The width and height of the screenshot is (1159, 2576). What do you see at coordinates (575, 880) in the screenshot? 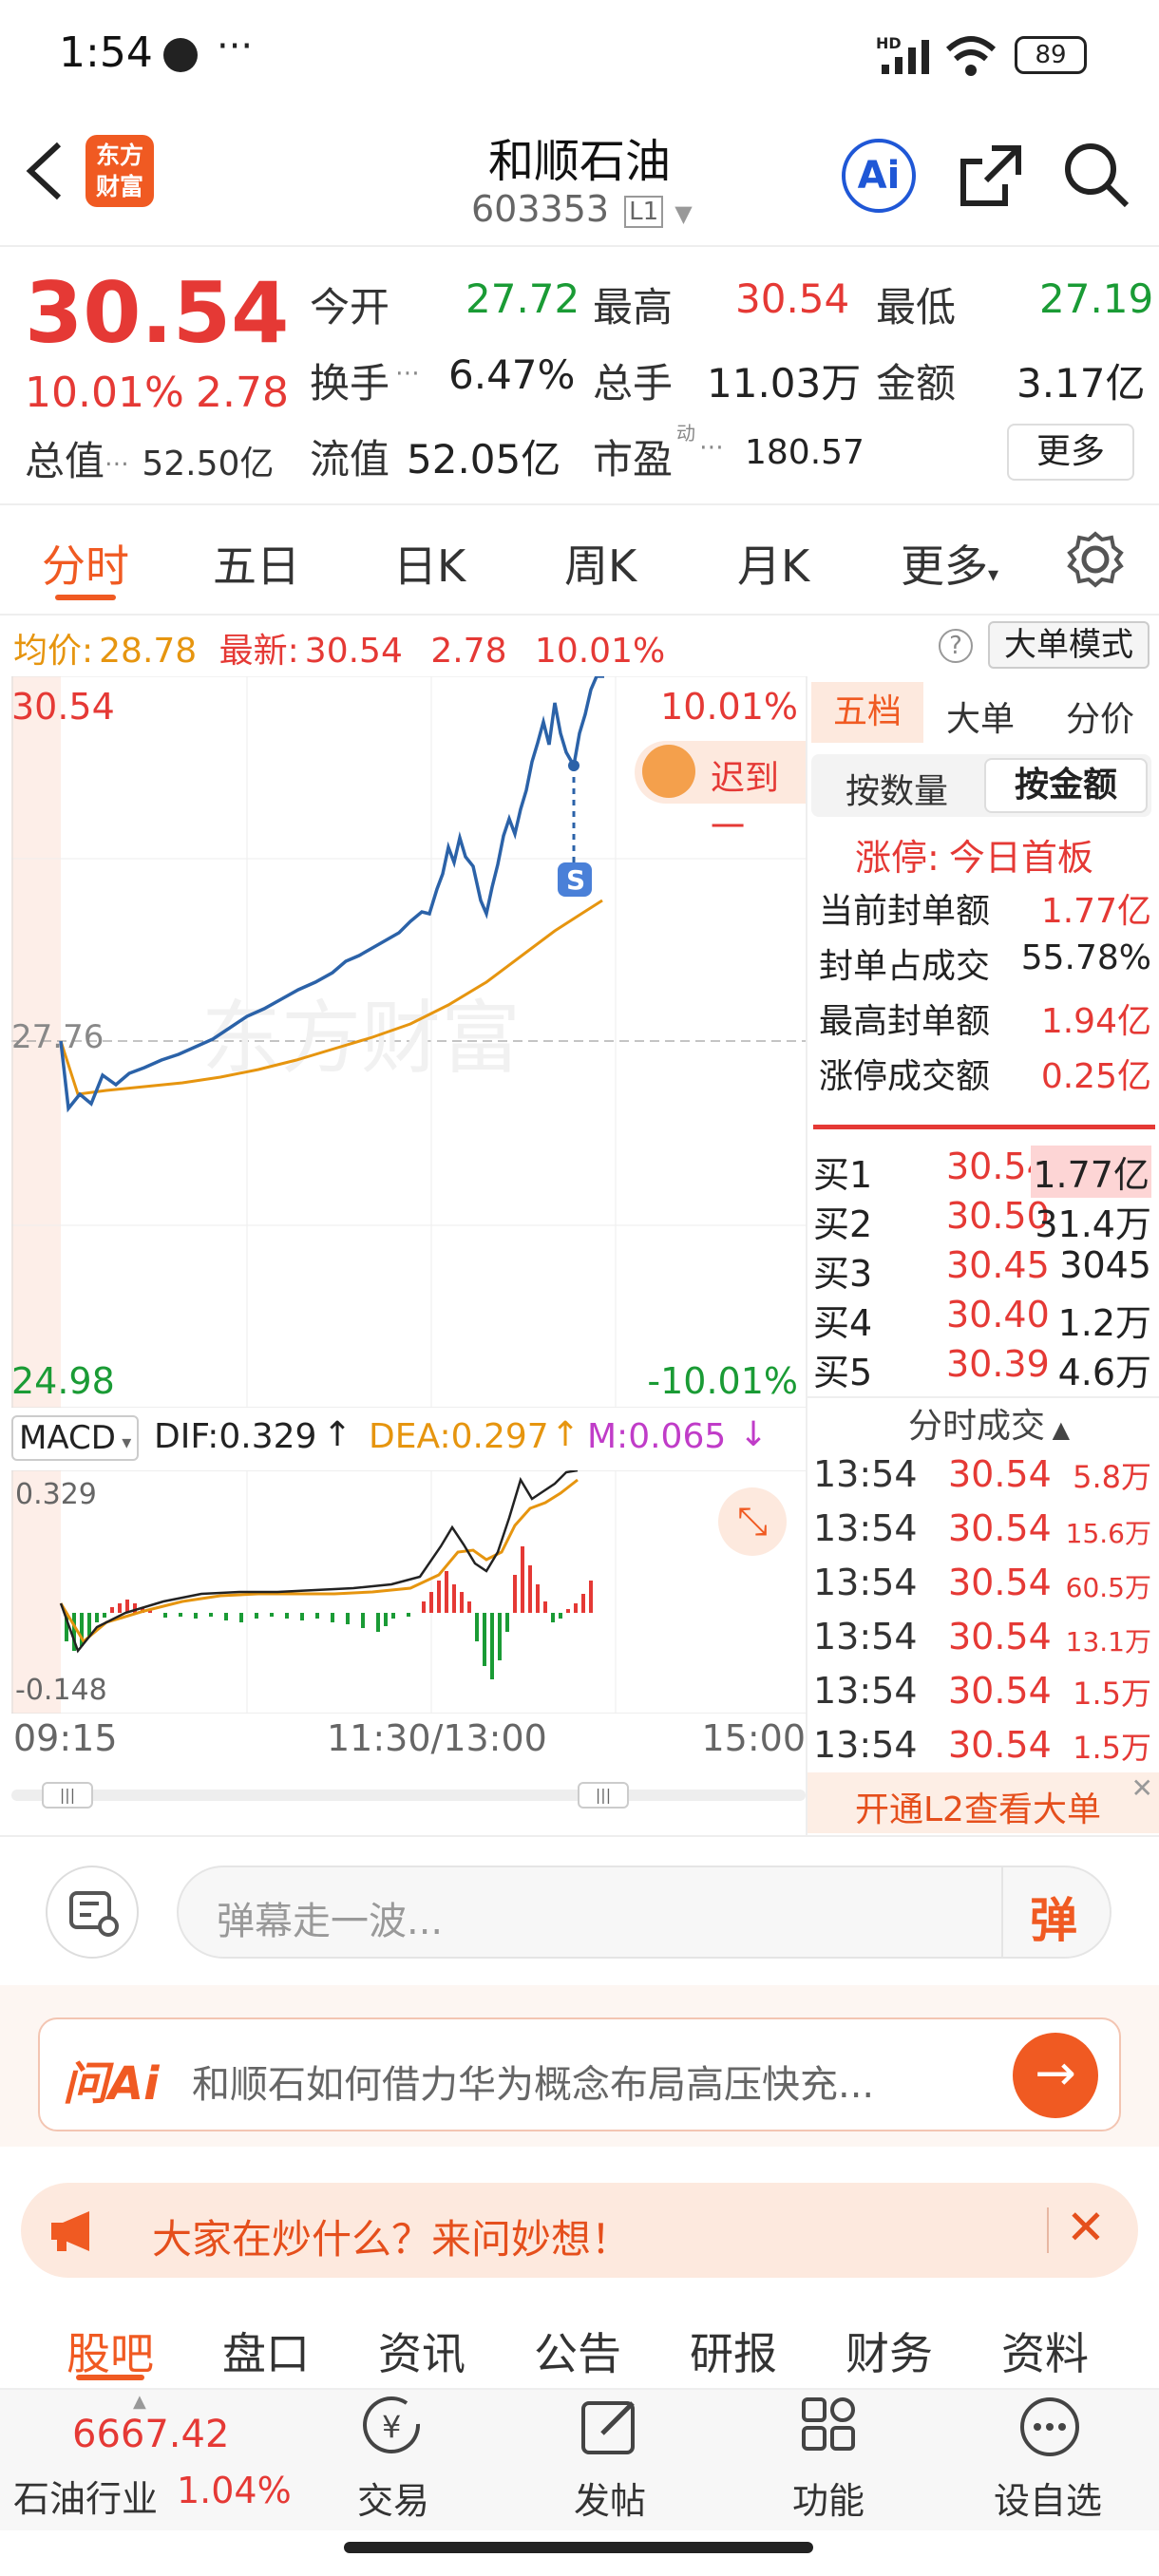
I see `svg-text: S` at bounding box center [575, 880].